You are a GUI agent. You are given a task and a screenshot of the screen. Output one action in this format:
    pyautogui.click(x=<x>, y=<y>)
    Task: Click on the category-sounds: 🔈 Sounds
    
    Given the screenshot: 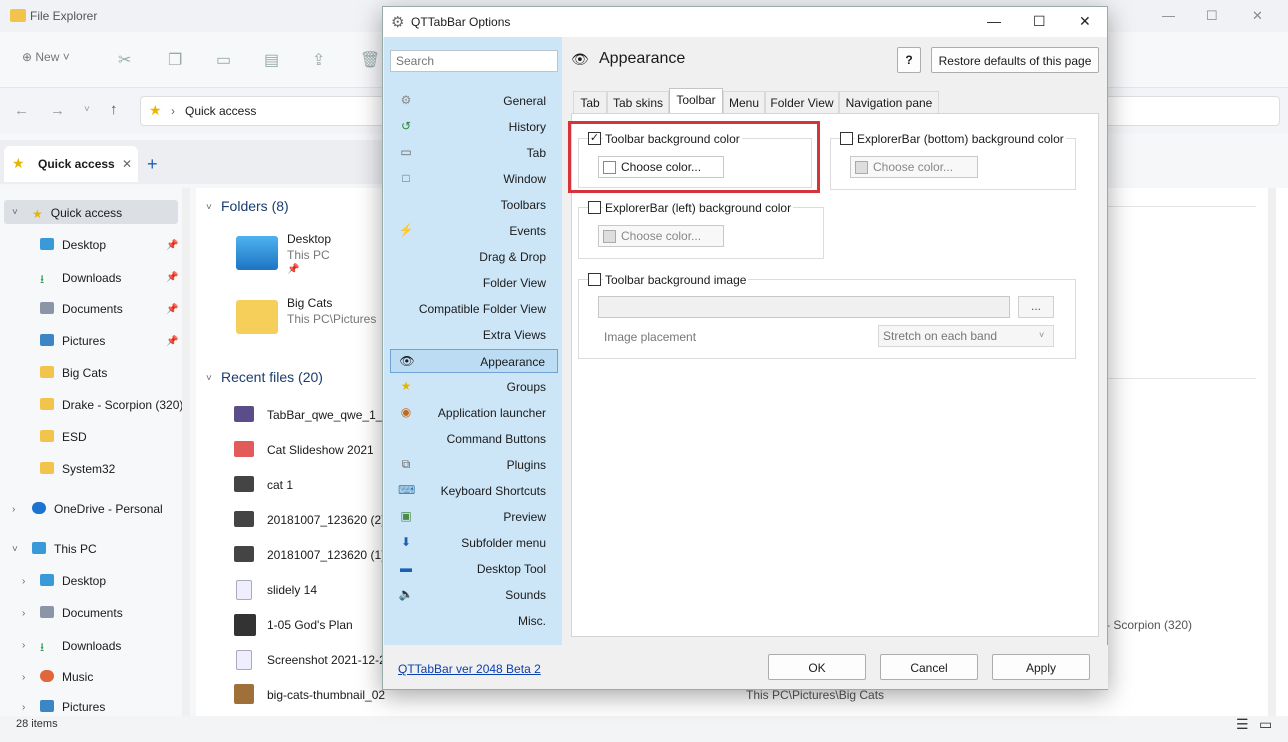 What is the action you would take?
    pyautogui.click(x=474, y=595)
    